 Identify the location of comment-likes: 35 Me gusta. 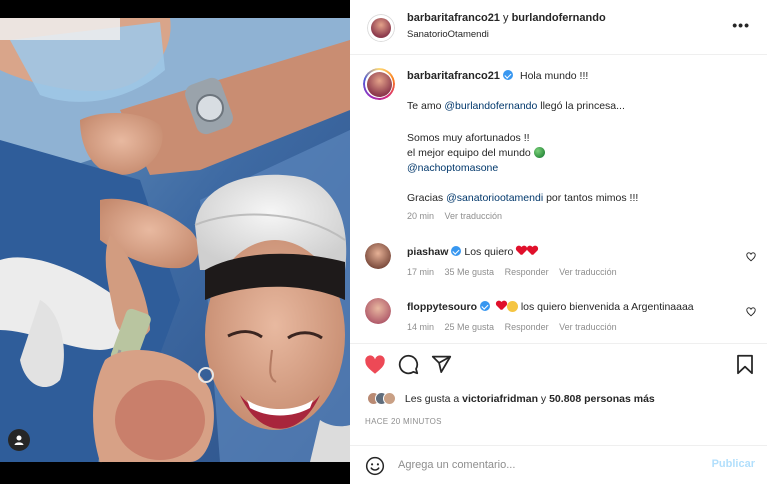
(470, 272).